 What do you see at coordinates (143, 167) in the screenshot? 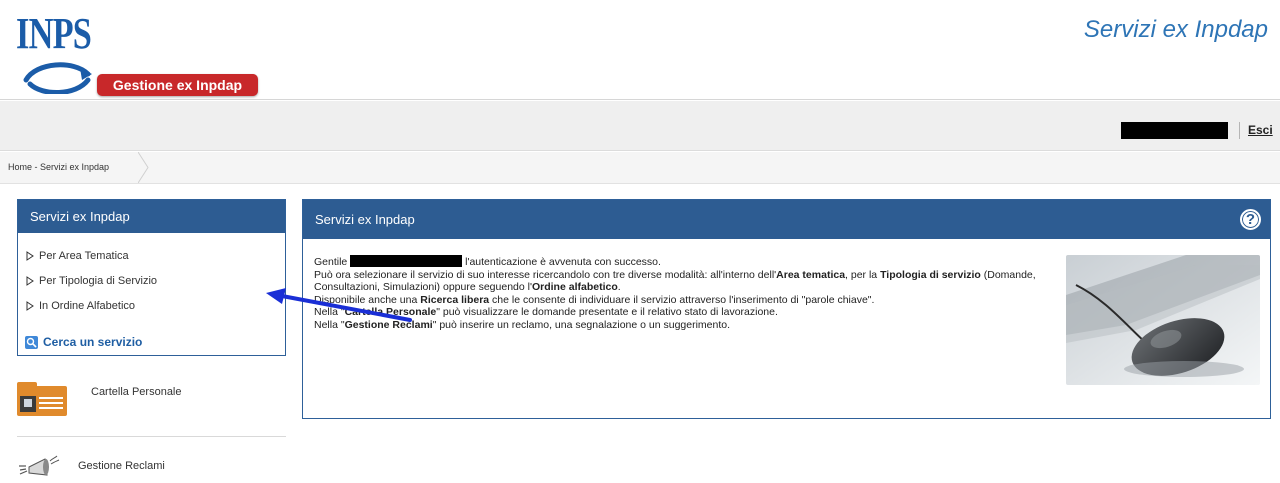
I see `breadcrumb-separator-icon` at bounding box center [143, 167].